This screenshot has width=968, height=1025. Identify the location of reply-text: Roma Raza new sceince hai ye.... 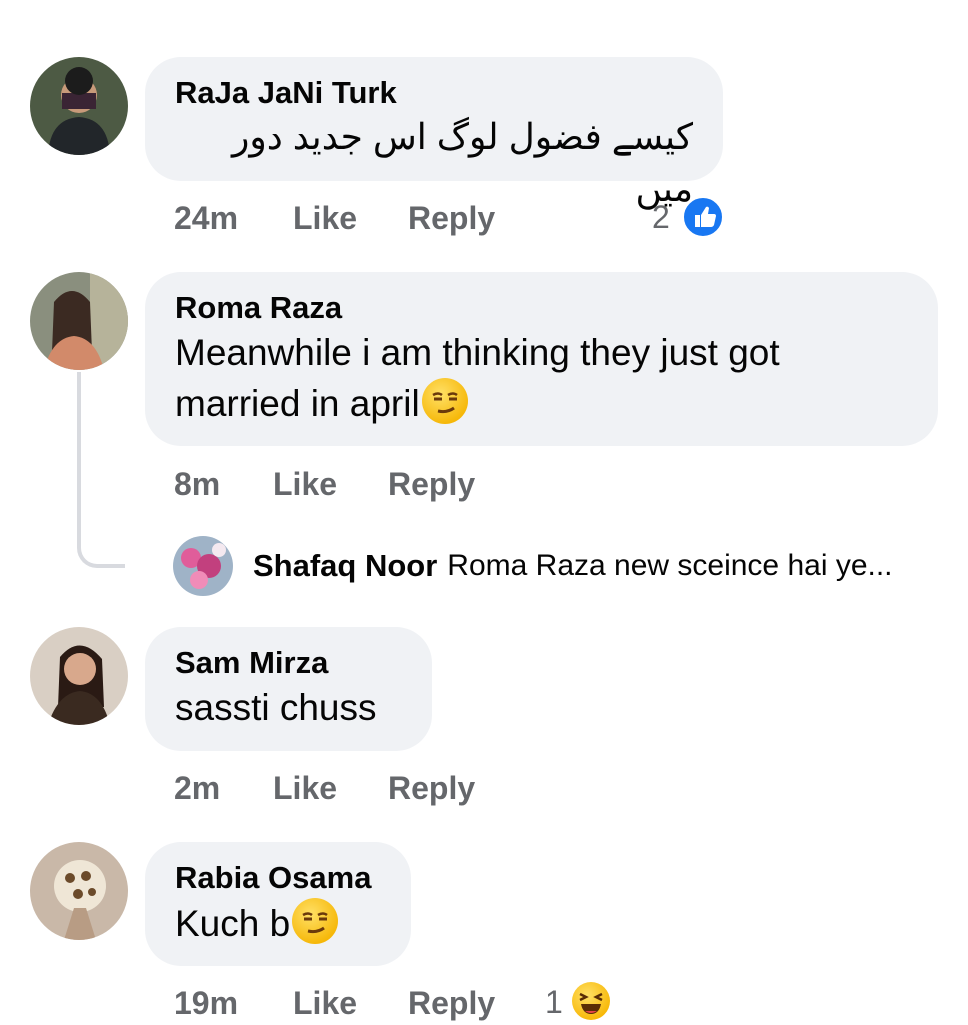
(670, 565).